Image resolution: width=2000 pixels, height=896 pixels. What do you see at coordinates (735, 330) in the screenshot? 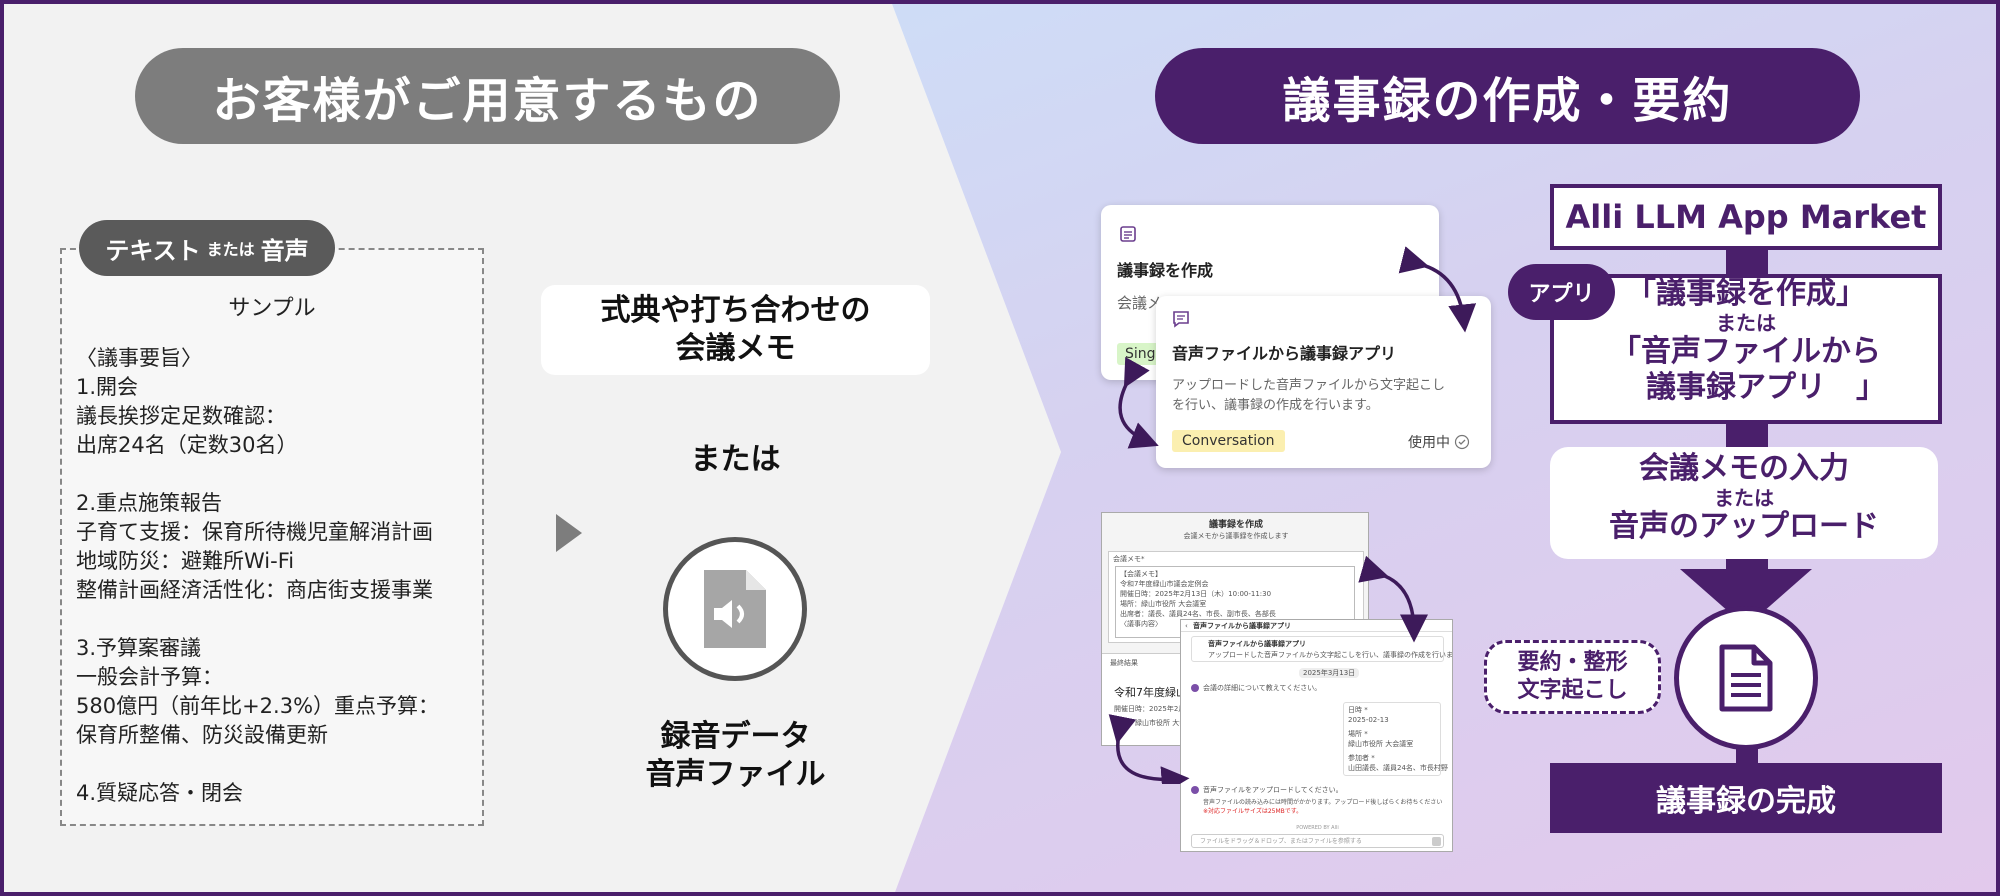
I see `meeting-memo-card: 式典や打ち合わせの 会議メモ` at bounding box center [735, 330].